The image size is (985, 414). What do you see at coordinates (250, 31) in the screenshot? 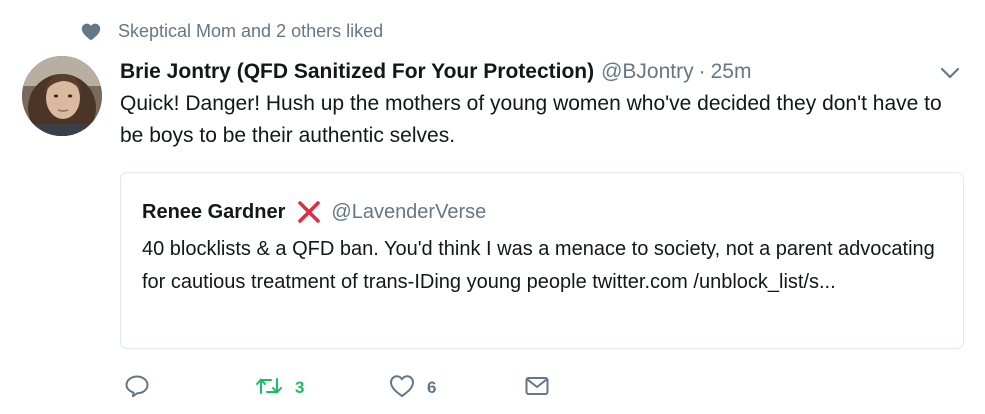
I see `social-context-text: Skeptical Mom and 2 others liked` at bounding box center [250, 31].